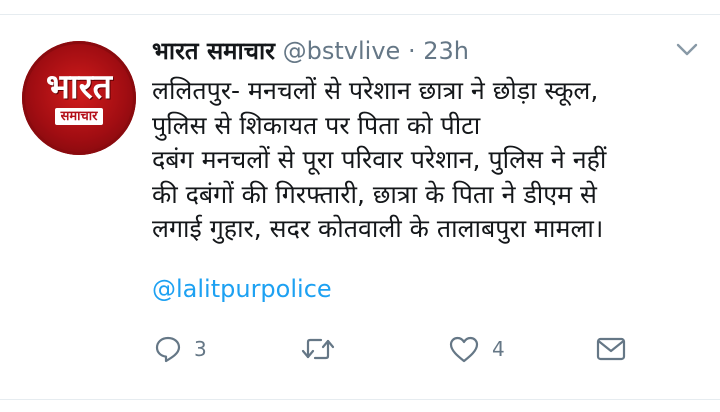 Image resolution: width=720 pixels, height=412 pixels. What do you see at coordinates (318, 349) in the screenshot?
I see `retweet-icon` at bounding box center [318, 349].